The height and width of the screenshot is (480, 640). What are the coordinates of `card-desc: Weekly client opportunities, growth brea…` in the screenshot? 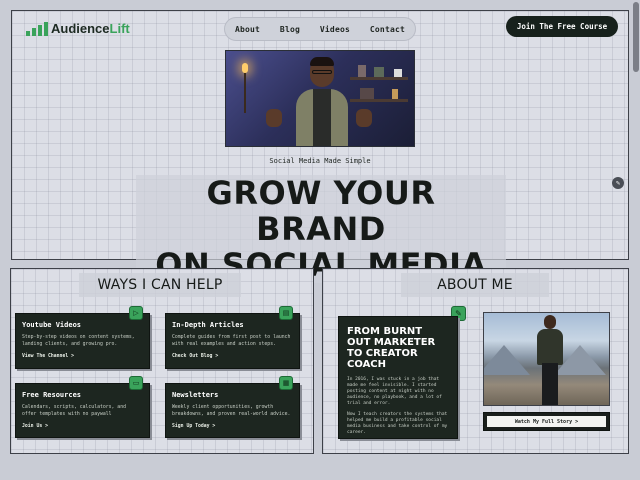 It's located at (231, 411).